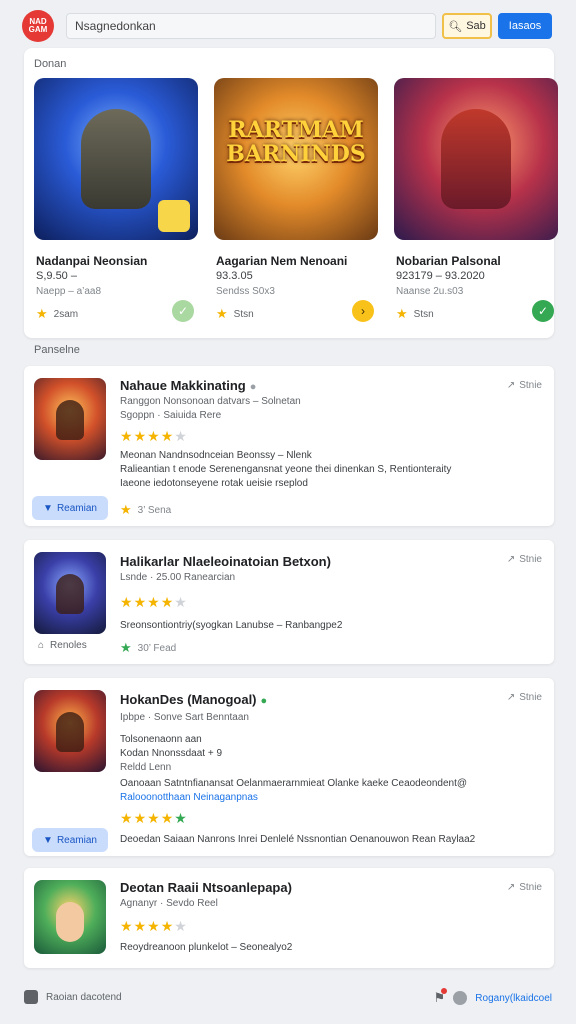 The image size is (576, 1024). Describe the element at coordinates (178, 577) in the screenshot. I see `app-meta: Lsnde · 25.00 Ranearcian` at that location.